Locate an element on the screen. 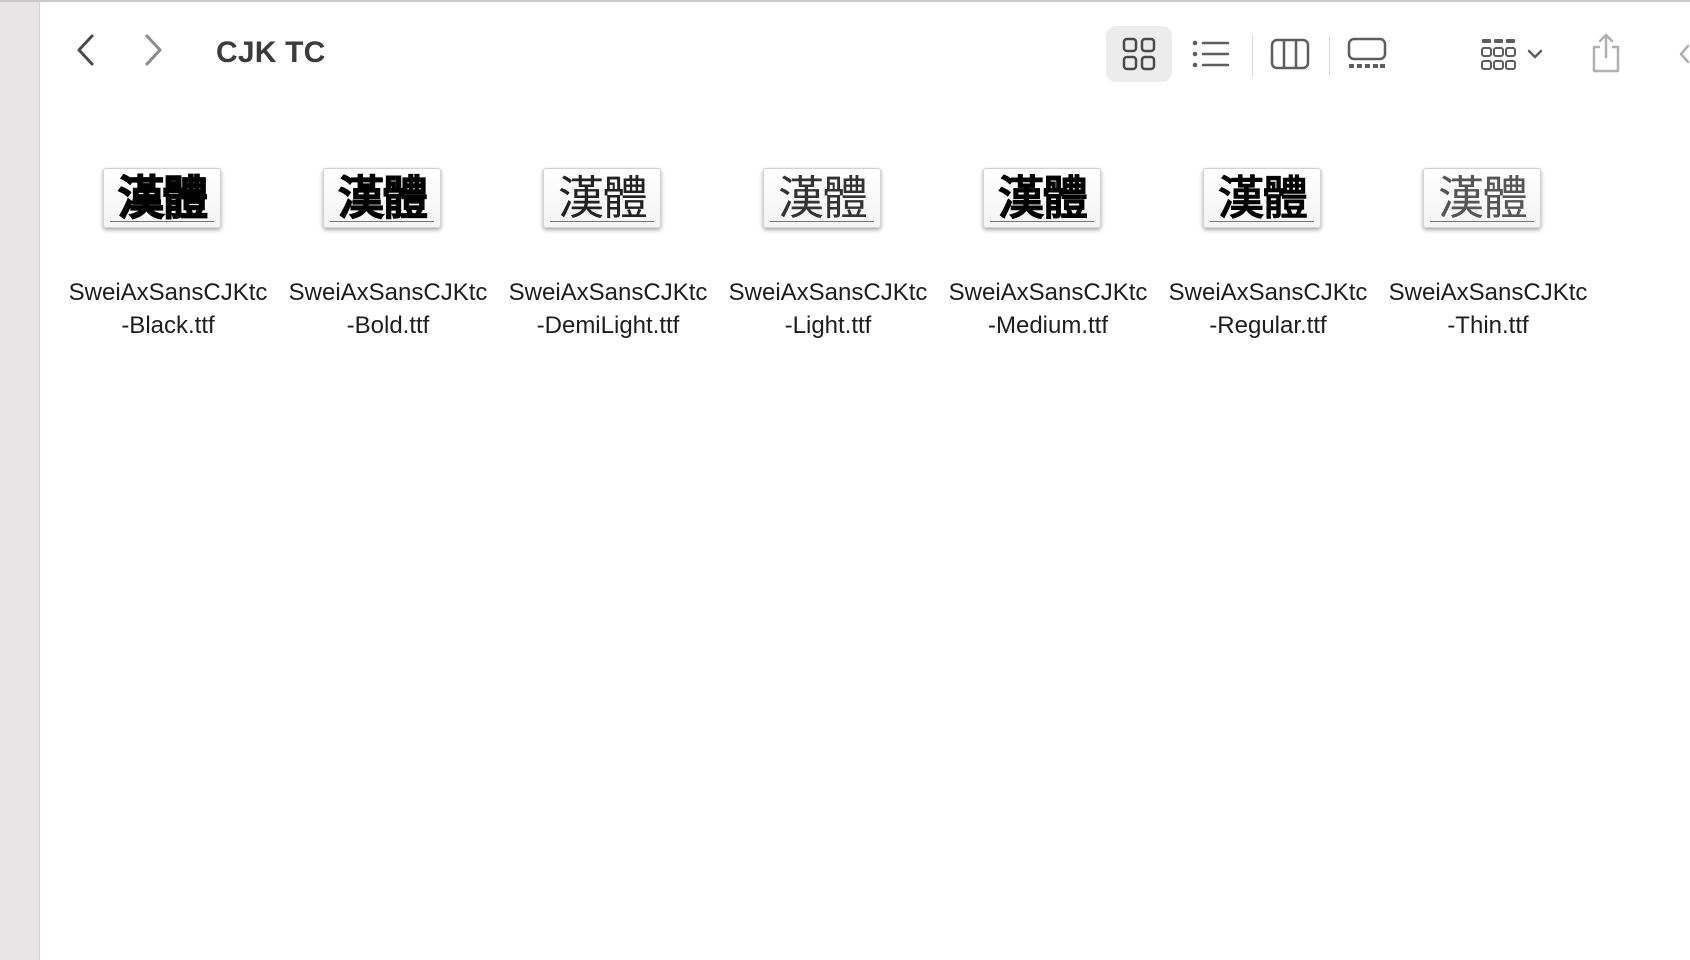 The width and height of the screenshot is (1690, 960). window-title: CJK TC is located at coordinates (271, 52).